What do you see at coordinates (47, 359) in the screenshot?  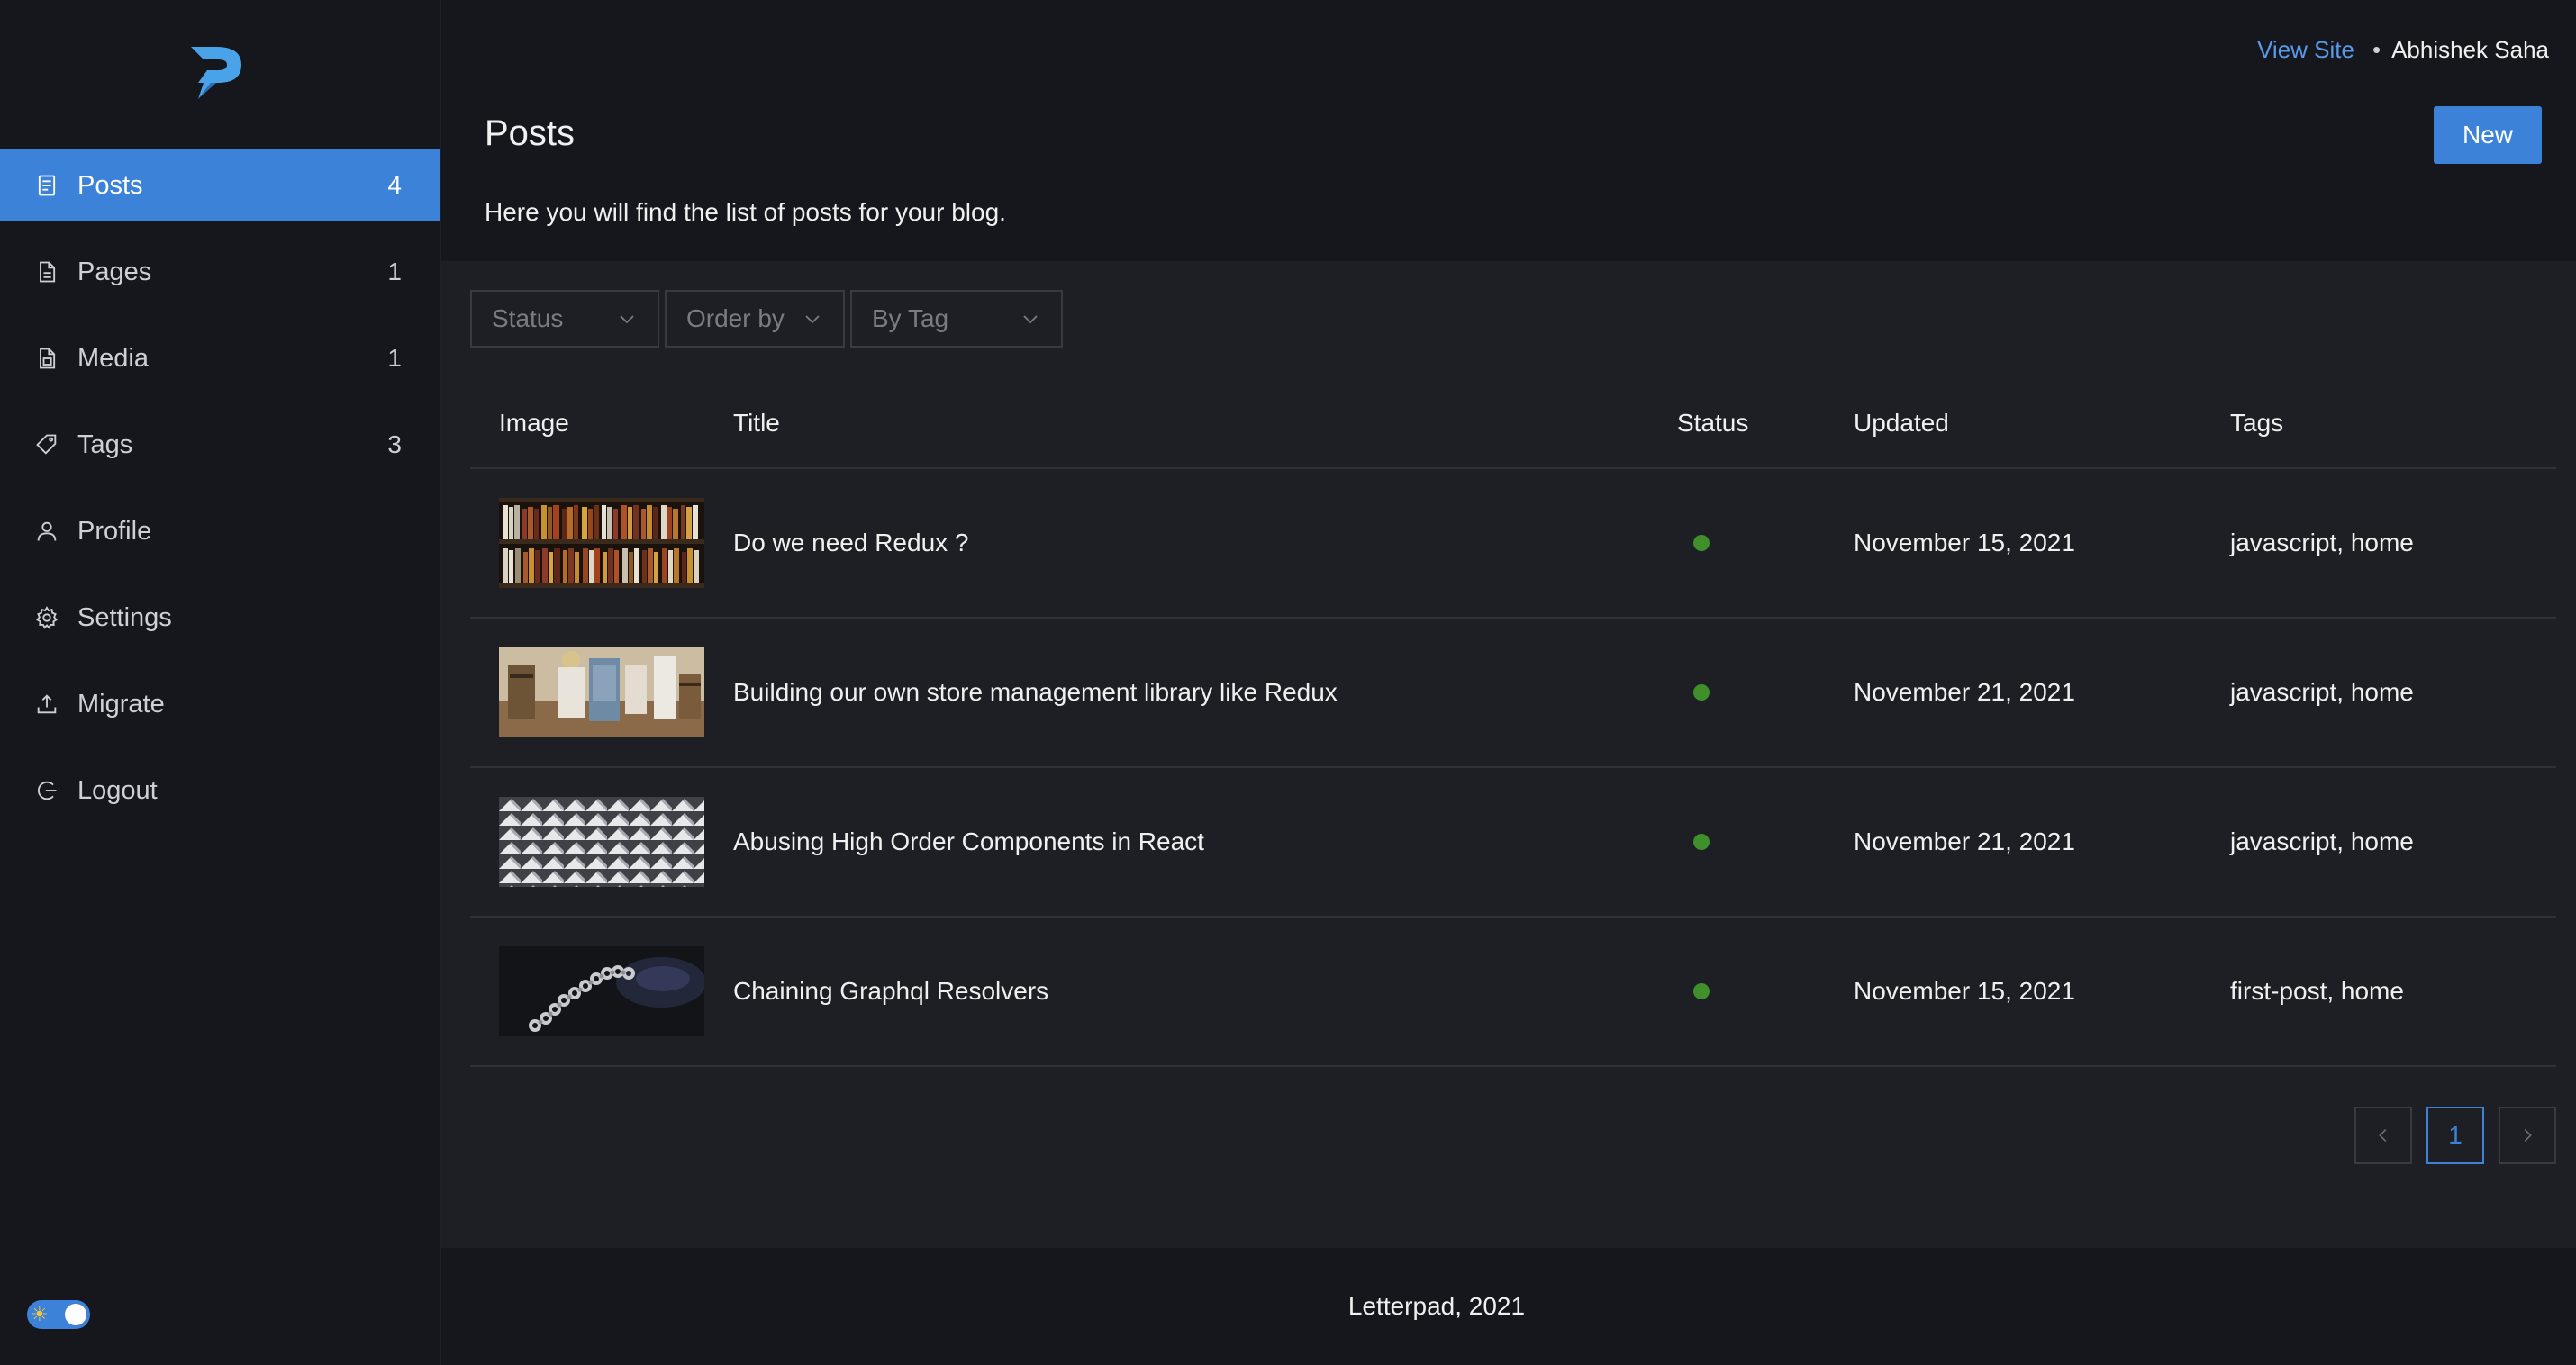 I see `media-icon` at bounding box center [47, 359].